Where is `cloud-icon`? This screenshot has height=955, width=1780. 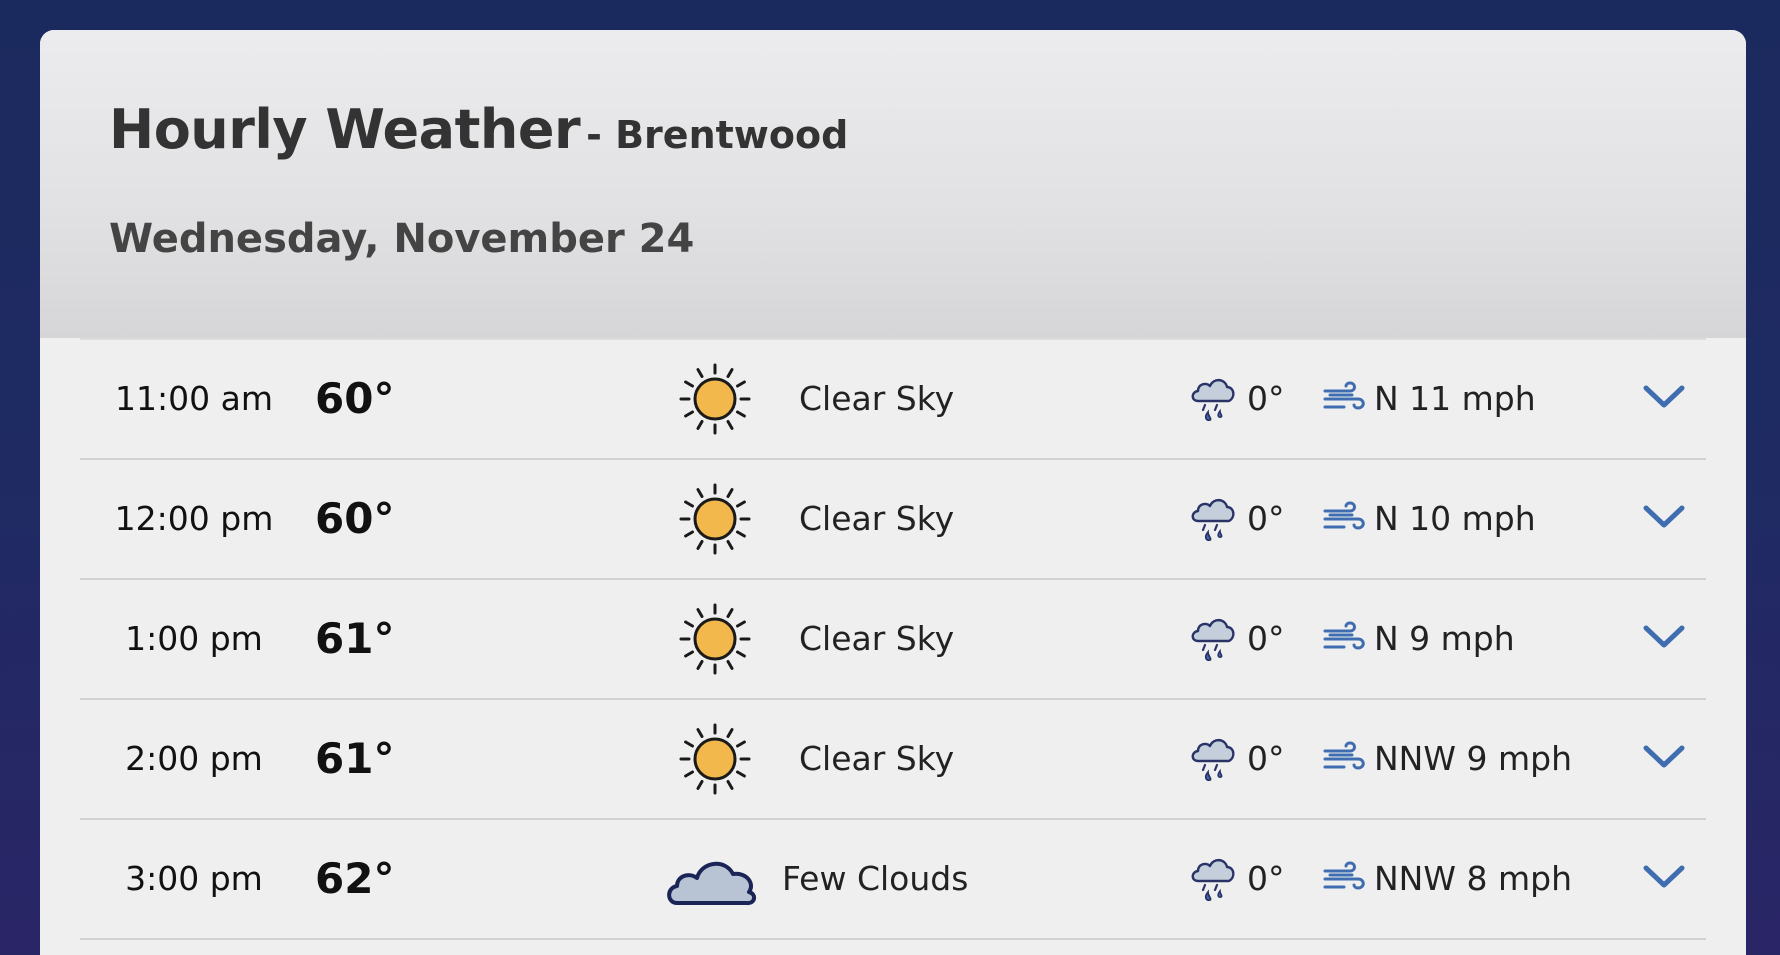
cloud-icon is located at coordinates (711, 879).